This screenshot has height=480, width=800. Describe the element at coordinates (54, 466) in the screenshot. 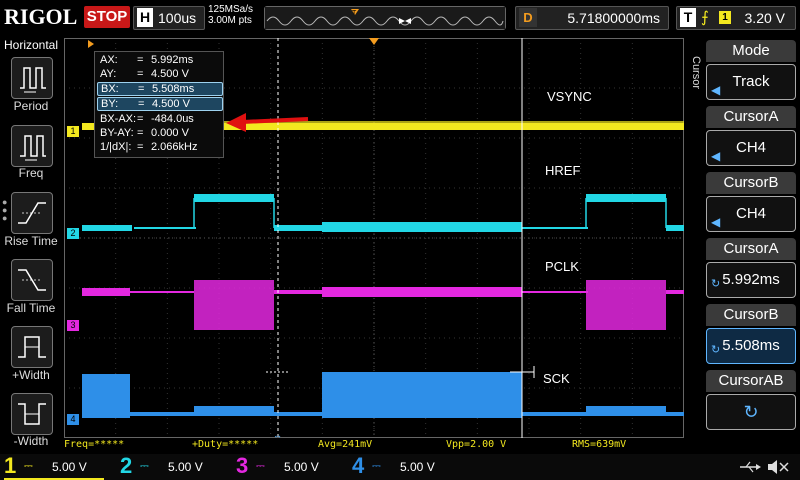

I see `ch1-status: 1 ⎓ 5.00 V` at that location.